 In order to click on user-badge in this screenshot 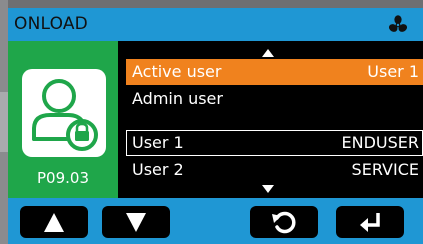, I will do `click(64, 113)`.